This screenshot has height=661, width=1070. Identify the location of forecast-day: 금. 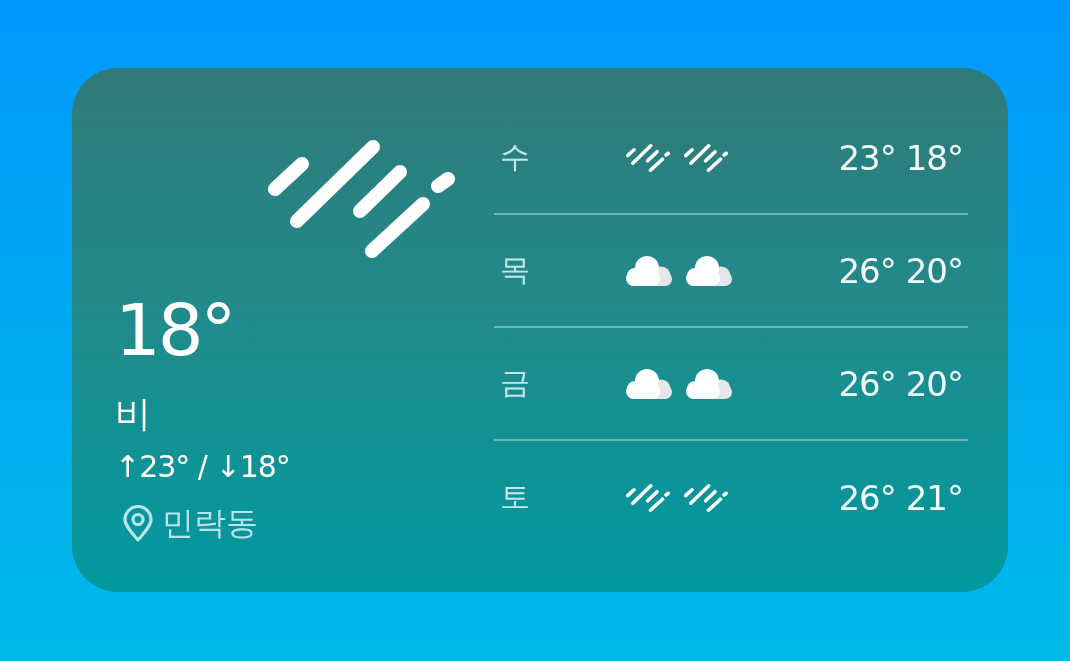
(560, 383).